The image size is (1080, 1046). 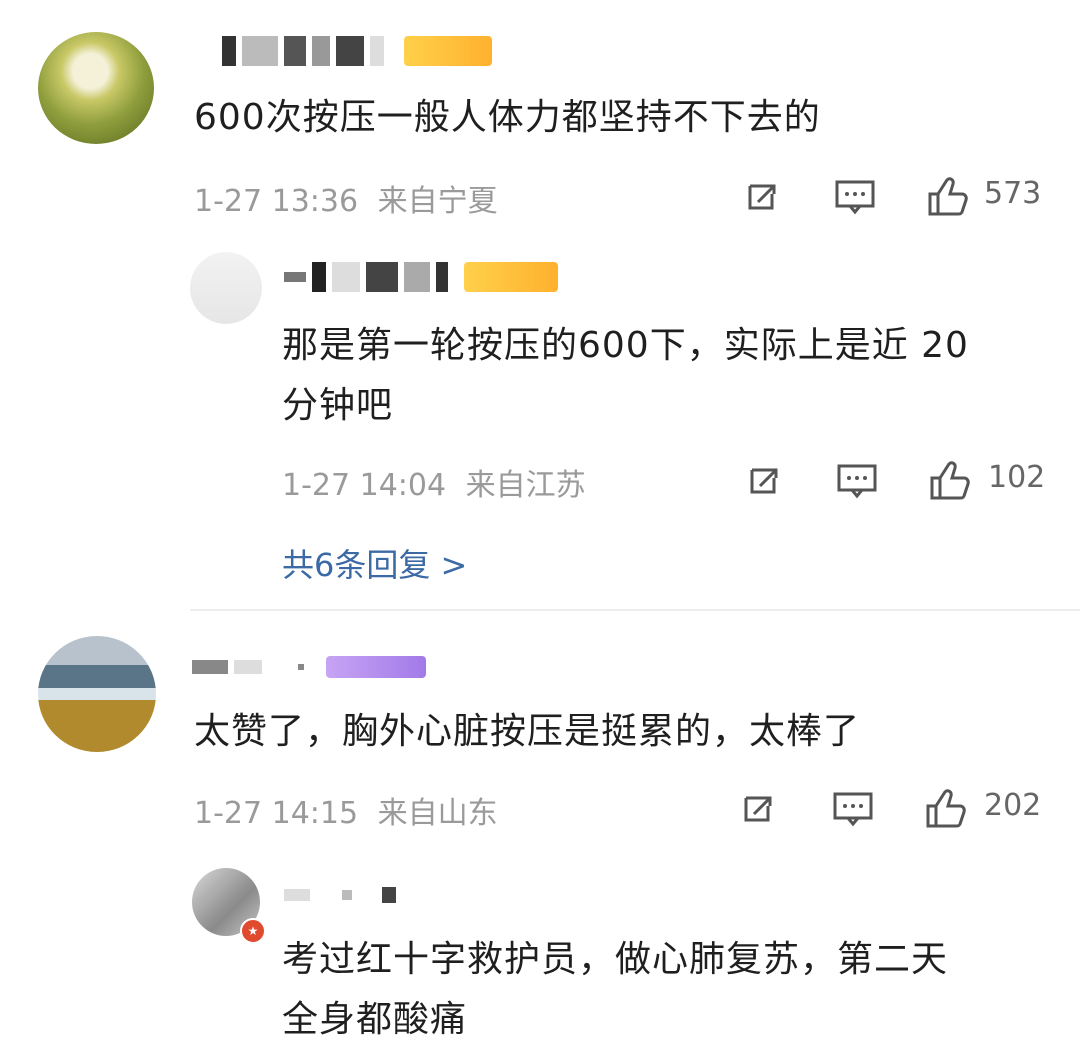 What do you see at coordinates (615, 959) in the screenshot?
I see `reply-text-line1: 考过红十字救护员，做心肺复苏，第二天` at bounding box center [615, 959].